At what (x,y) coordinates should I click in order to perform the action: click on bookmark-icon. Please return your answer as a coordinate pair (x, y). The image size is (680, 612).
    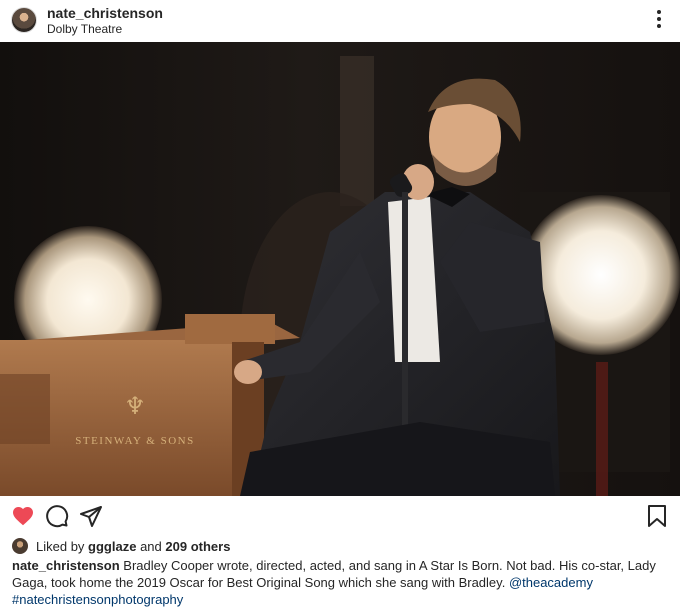
    Looking at the image, I should click on (657, 516).